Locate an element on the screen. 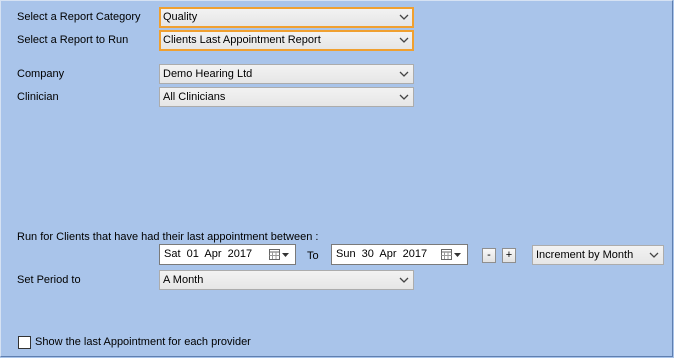 The image size is (674, 358). decrement-period-button: - is located at coordinates (489, 255).